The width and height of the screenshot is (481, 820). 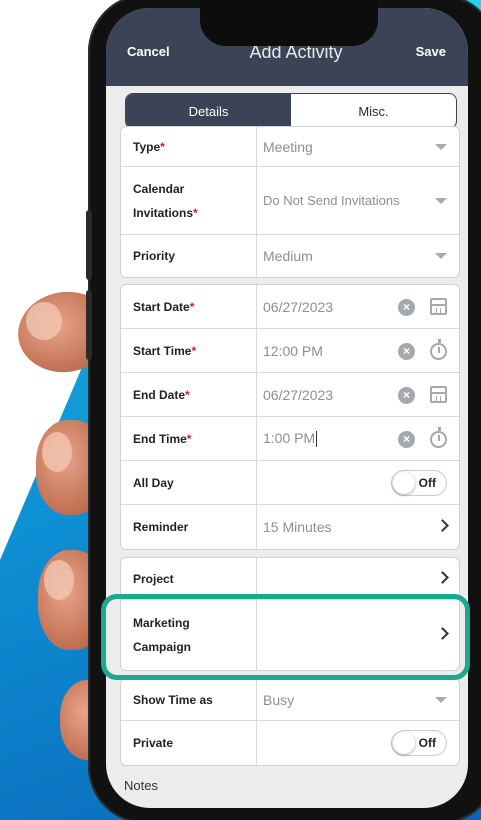 I want to click on start-date-row: Start Date * 06/27/2023 ×, so click(x=290, y=307).